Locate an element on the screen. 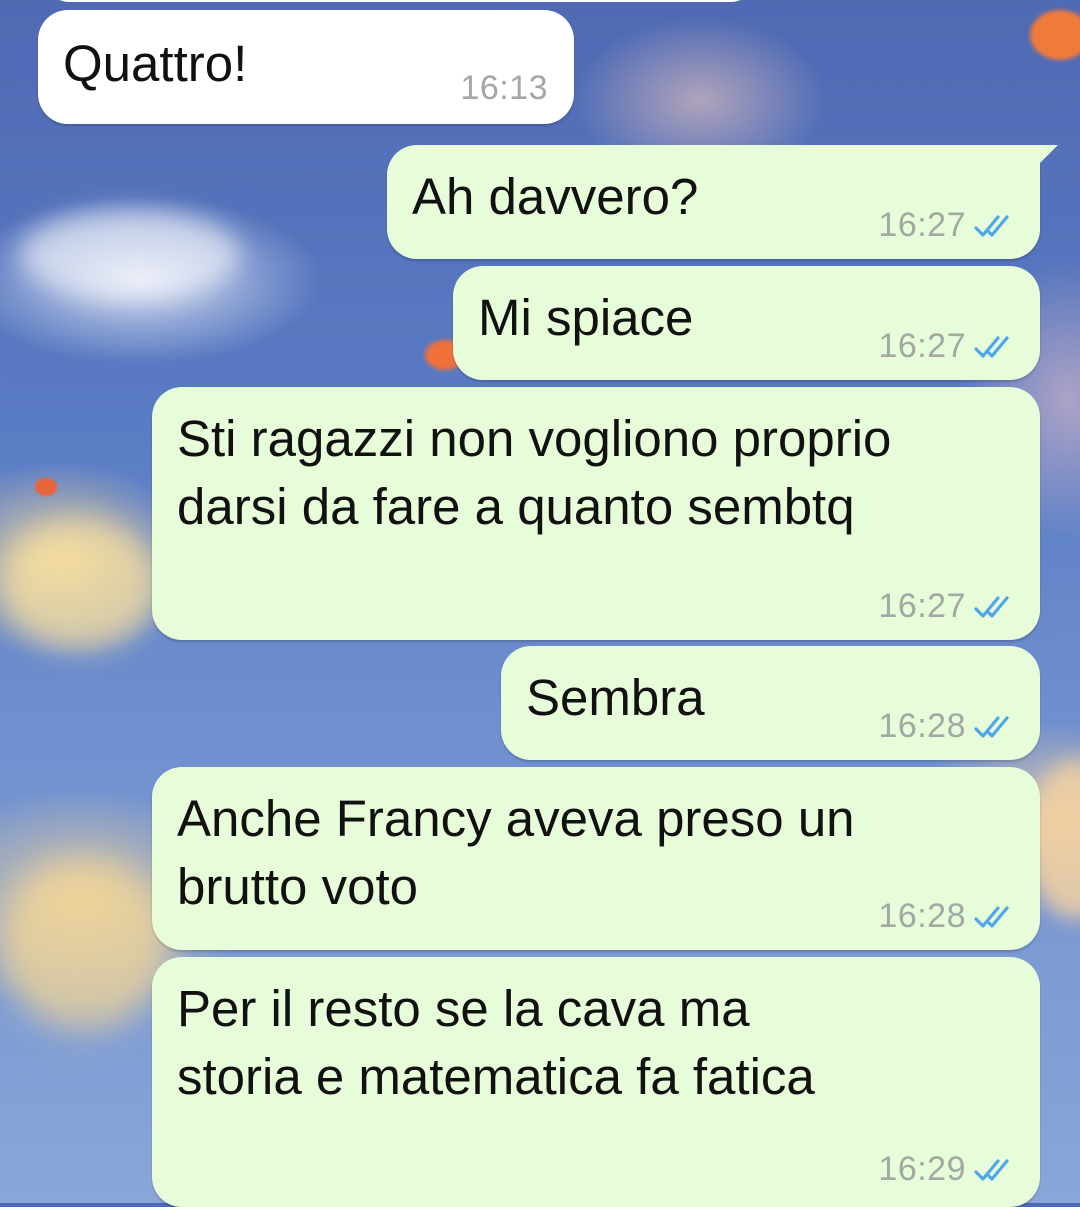 The height and width of the screenshot is (1207, 1080). incoming-message-bubble: Quattro! 16:13 is located at coordinates (306, 67).